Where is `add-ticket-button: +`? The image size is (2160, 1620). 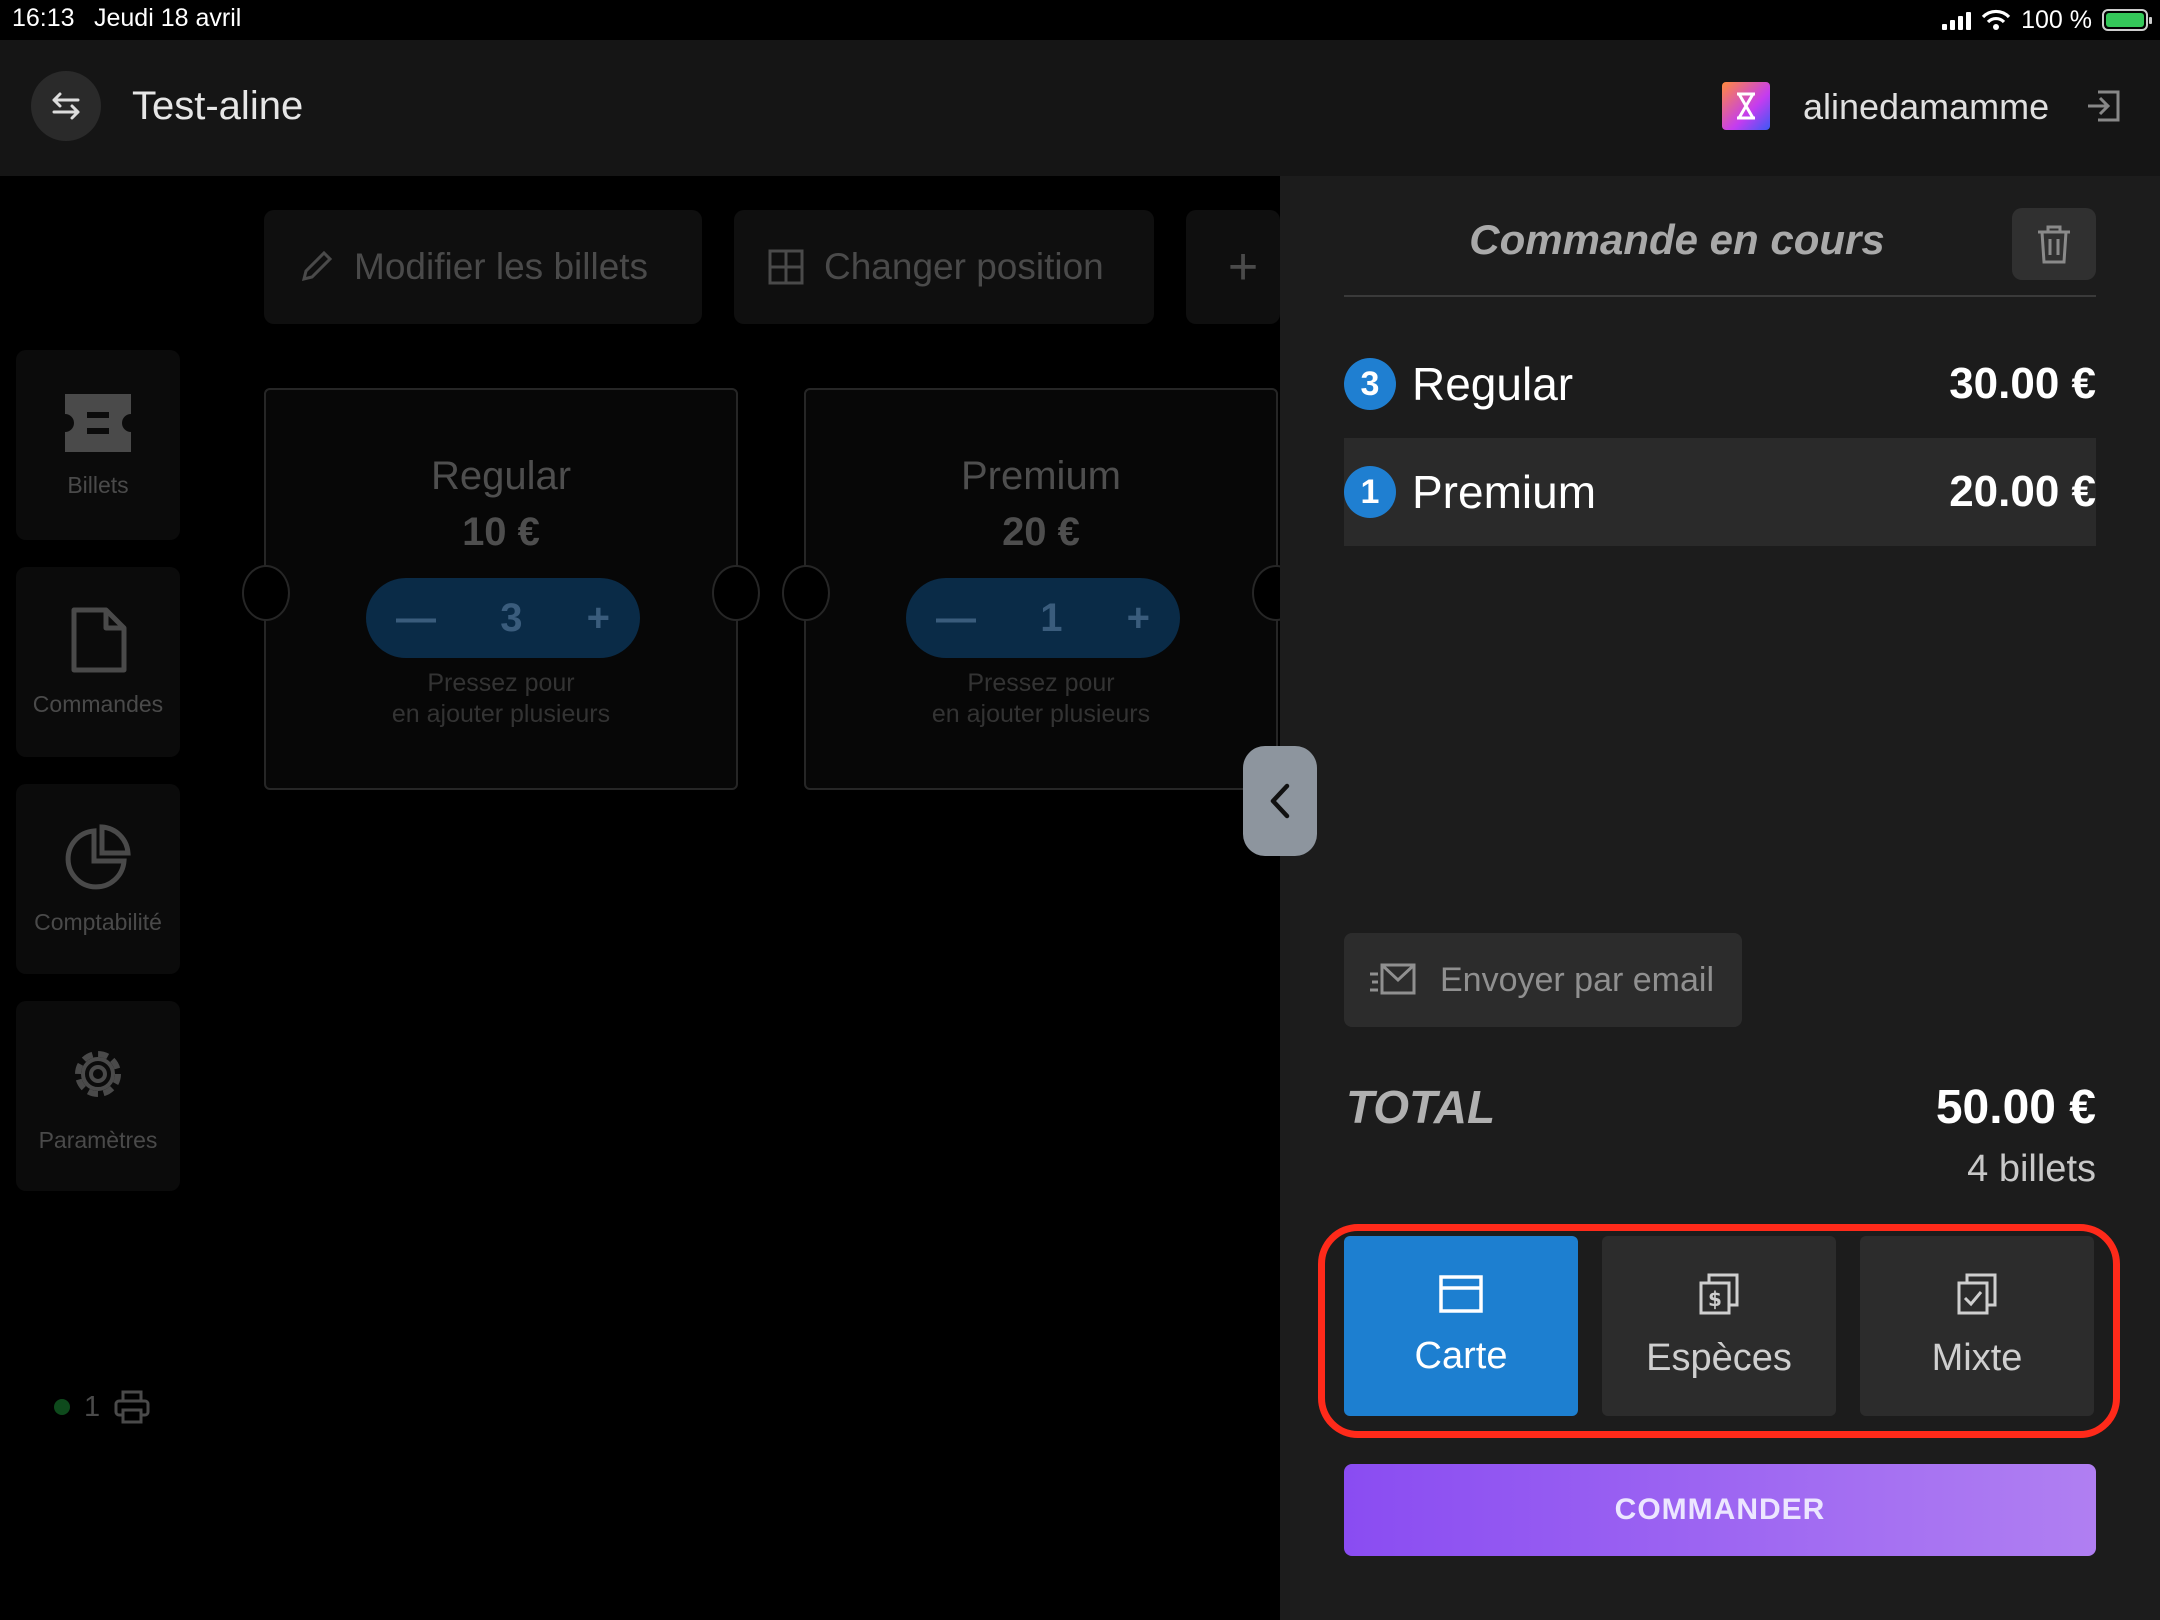
add-ticket-button: + is located at coordinates (1233, 267).